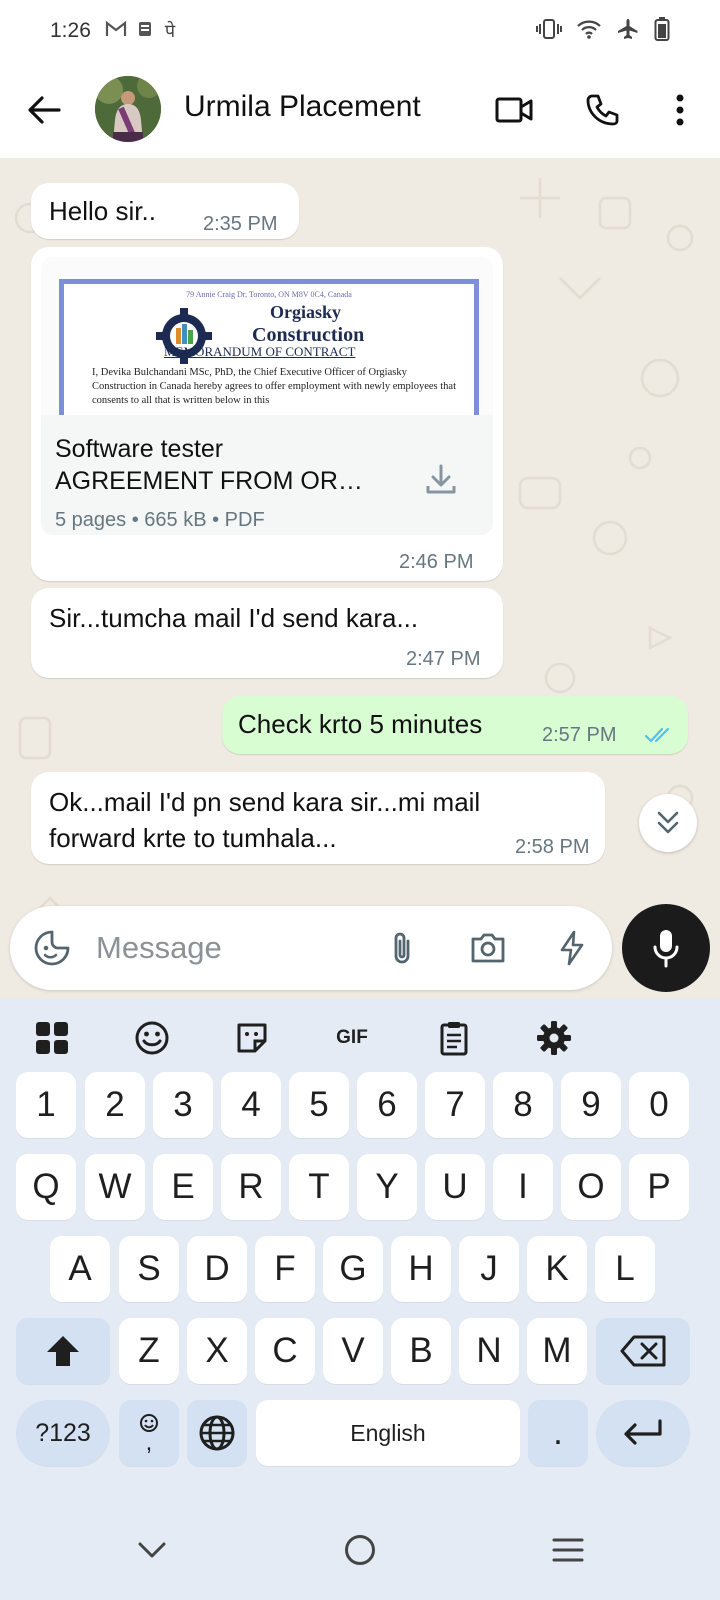  I want to click on emoji-sticker-button, so click(52, 948).